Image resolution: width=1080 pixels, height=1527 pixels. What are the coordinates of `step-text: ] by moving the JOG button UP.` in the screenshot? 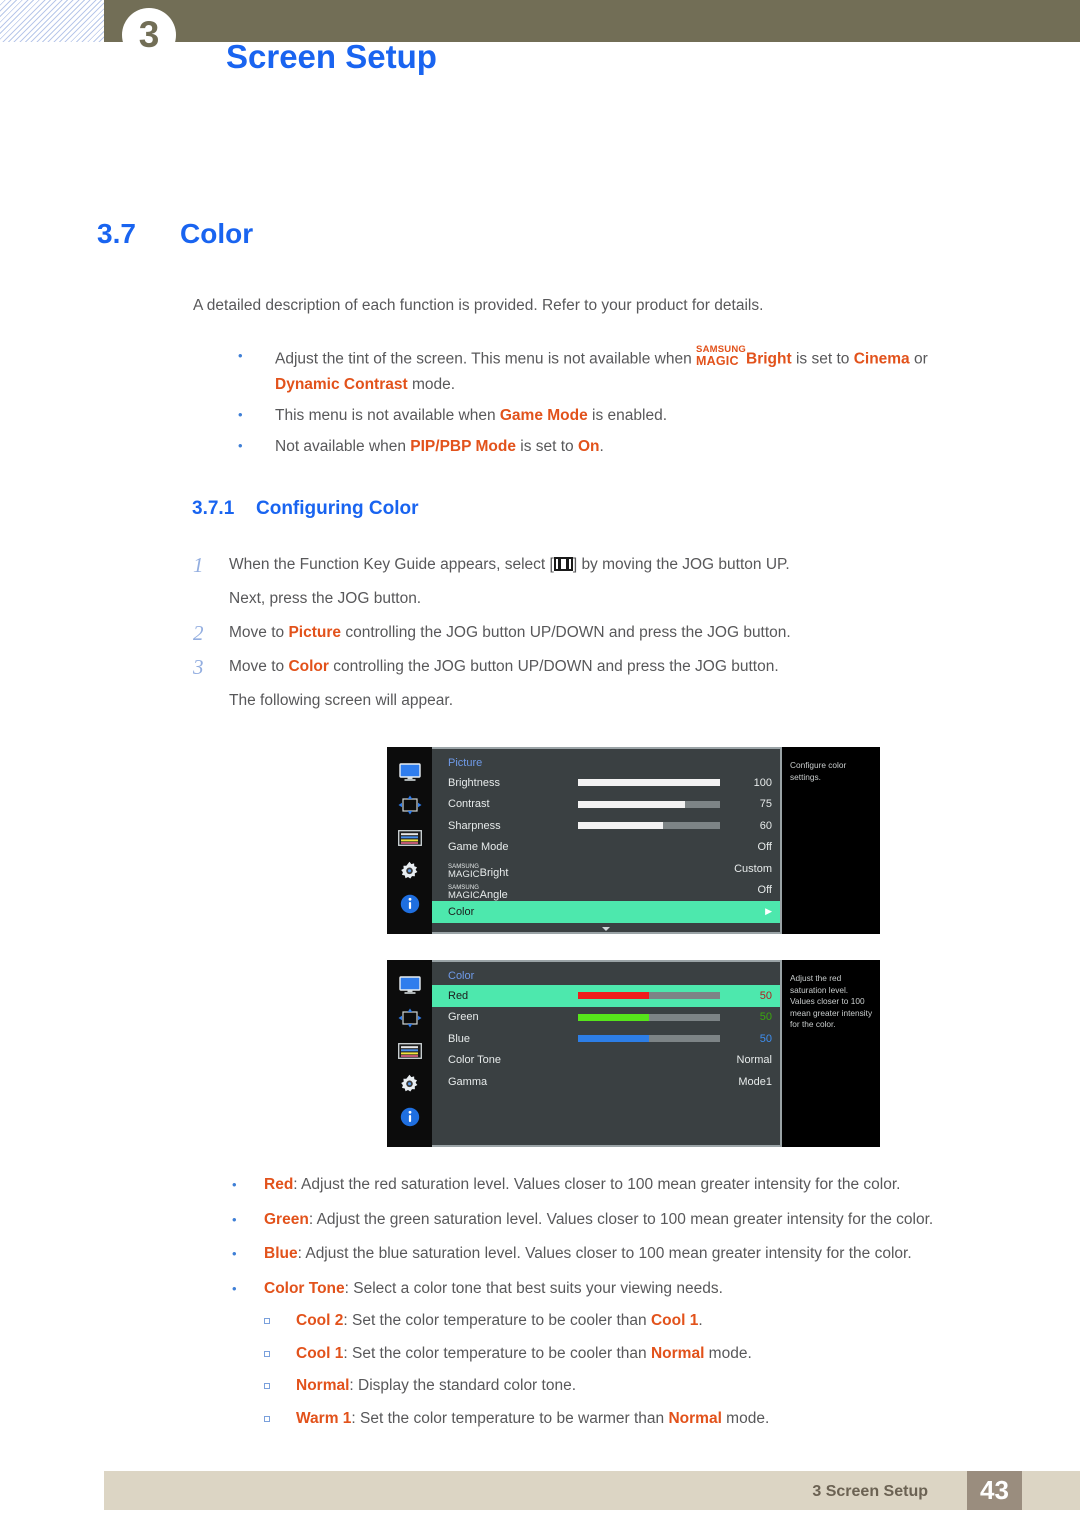 It's located at (681, 564).